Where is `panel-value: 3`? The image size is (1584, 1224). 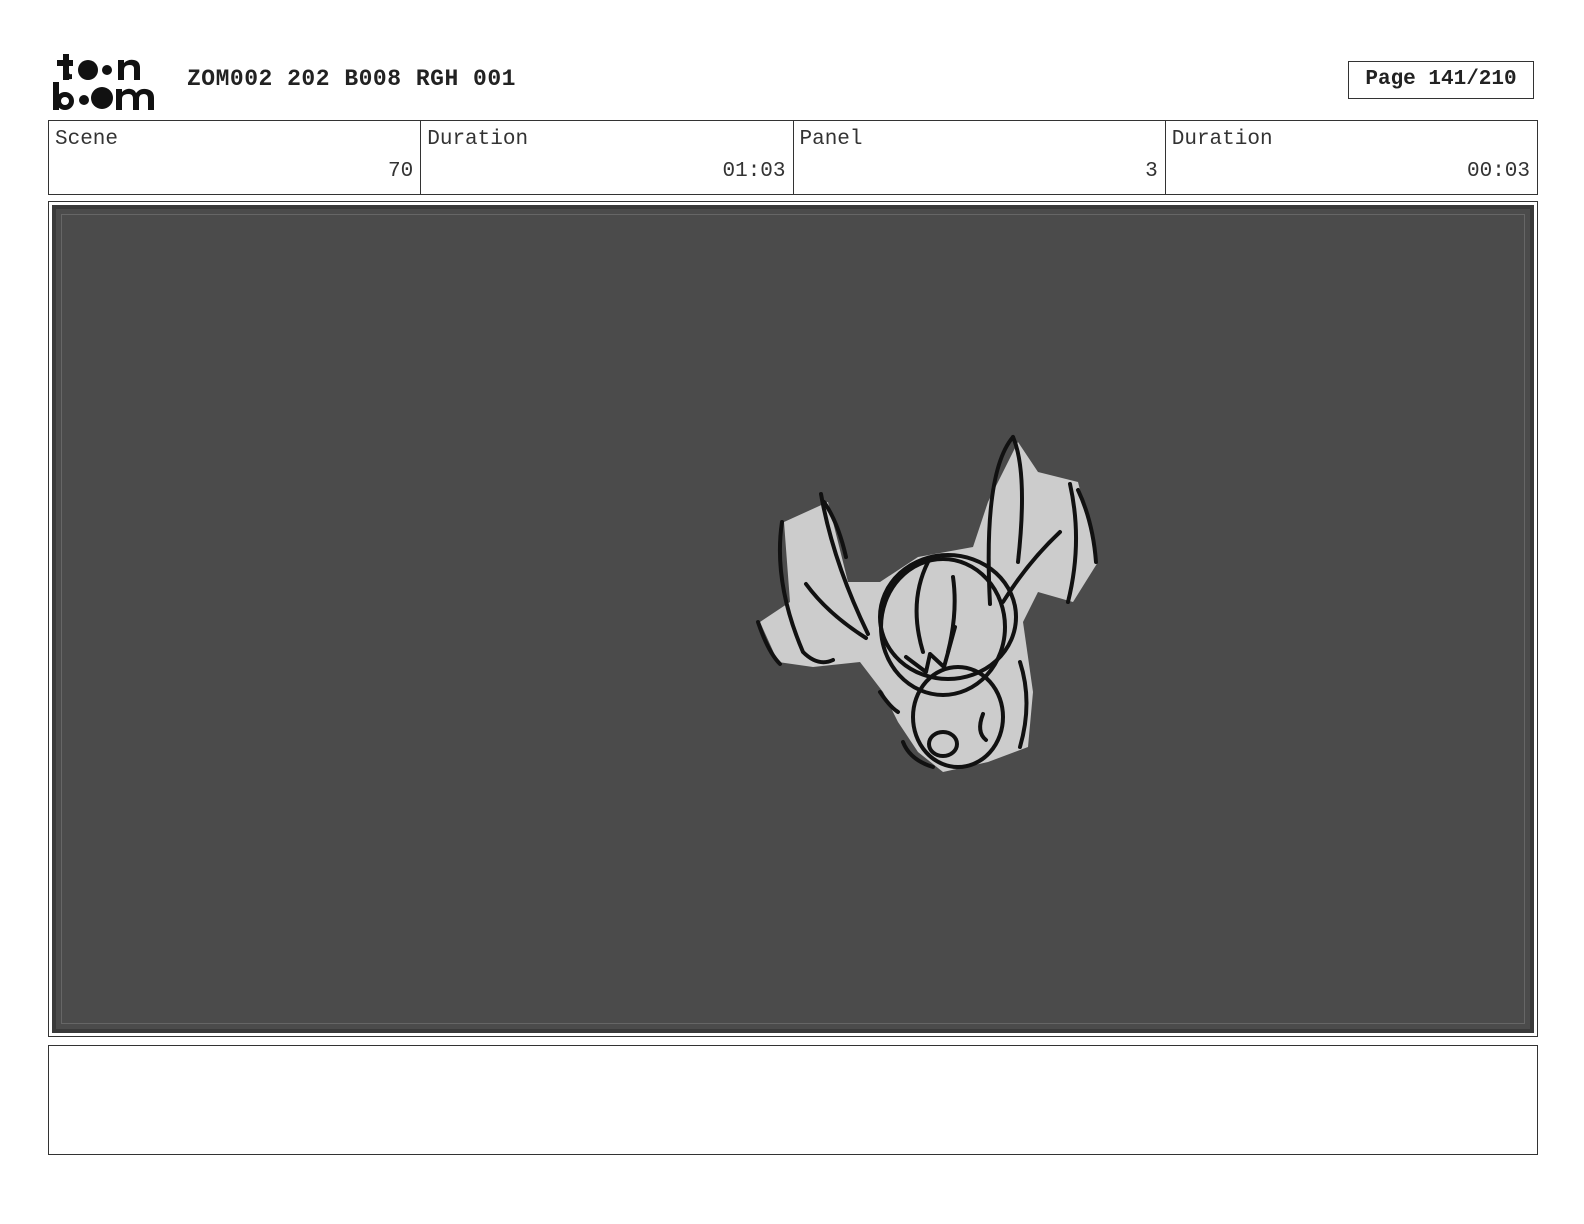
panel-value: 3 is located at coordinates (1151, 171).